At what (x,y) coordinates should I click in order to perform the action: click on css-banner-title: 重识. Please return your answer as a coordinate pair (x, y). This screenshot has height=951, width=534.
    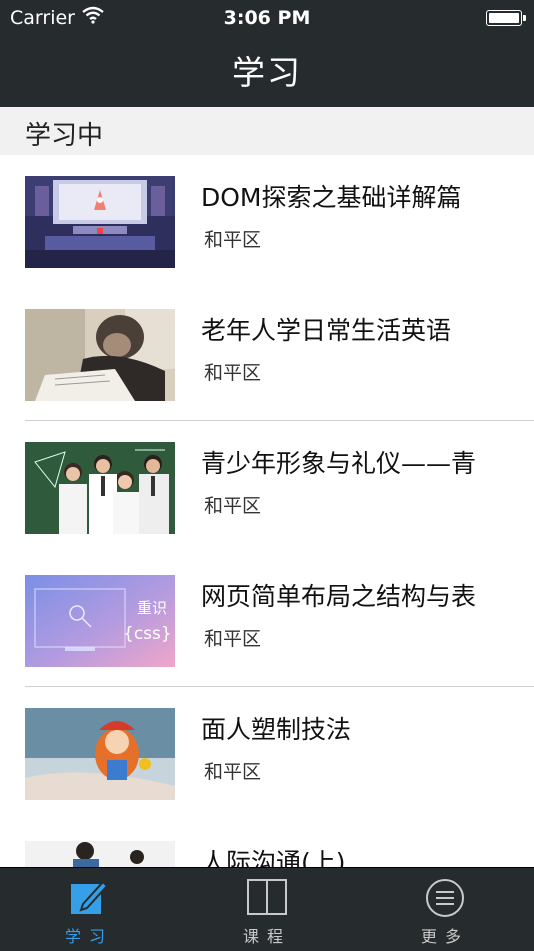
    Looking at the image, I should click on (152, 608).